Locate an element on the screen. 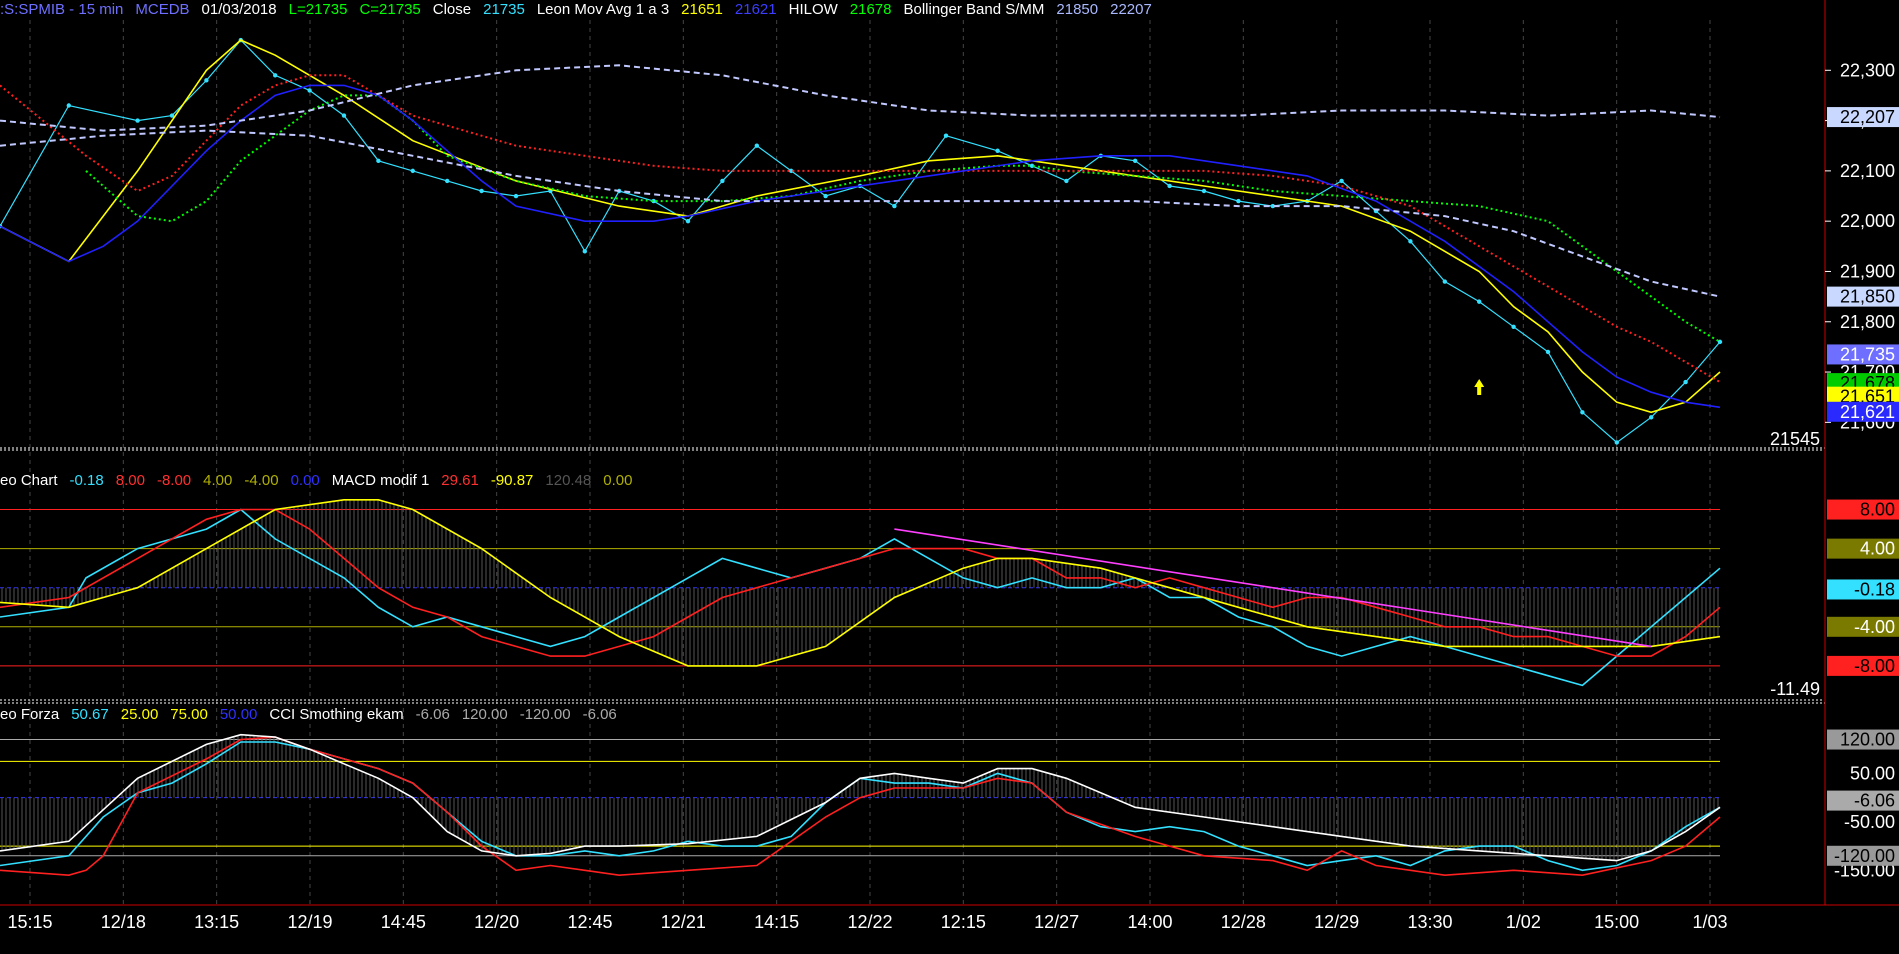 This screenshot has height=954, width=1899. legend-item: 8.00 is located at coordinates (130, 480).